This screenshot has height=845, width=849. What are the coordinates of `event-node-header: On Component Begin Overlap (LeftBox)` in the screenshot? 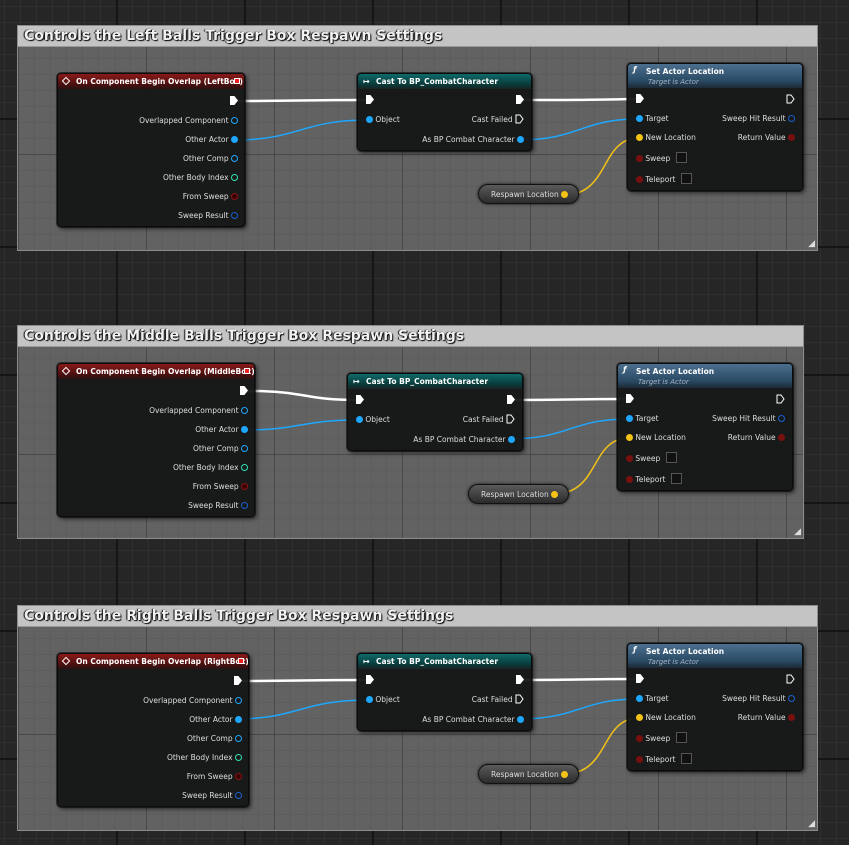 It's located at (151, 81).